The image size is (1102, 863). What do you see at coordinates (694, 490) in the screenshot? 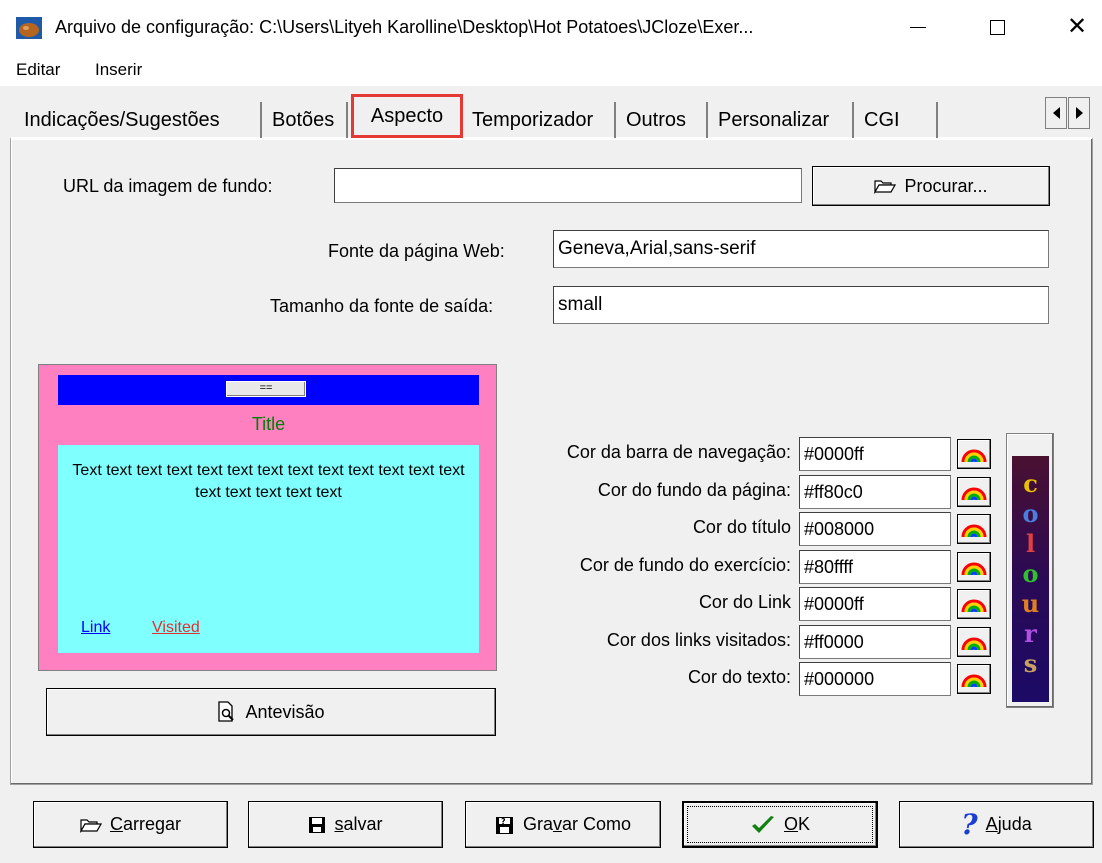
I see `color-label: Cor do fundo da página:` at bounding box center [694, 490].